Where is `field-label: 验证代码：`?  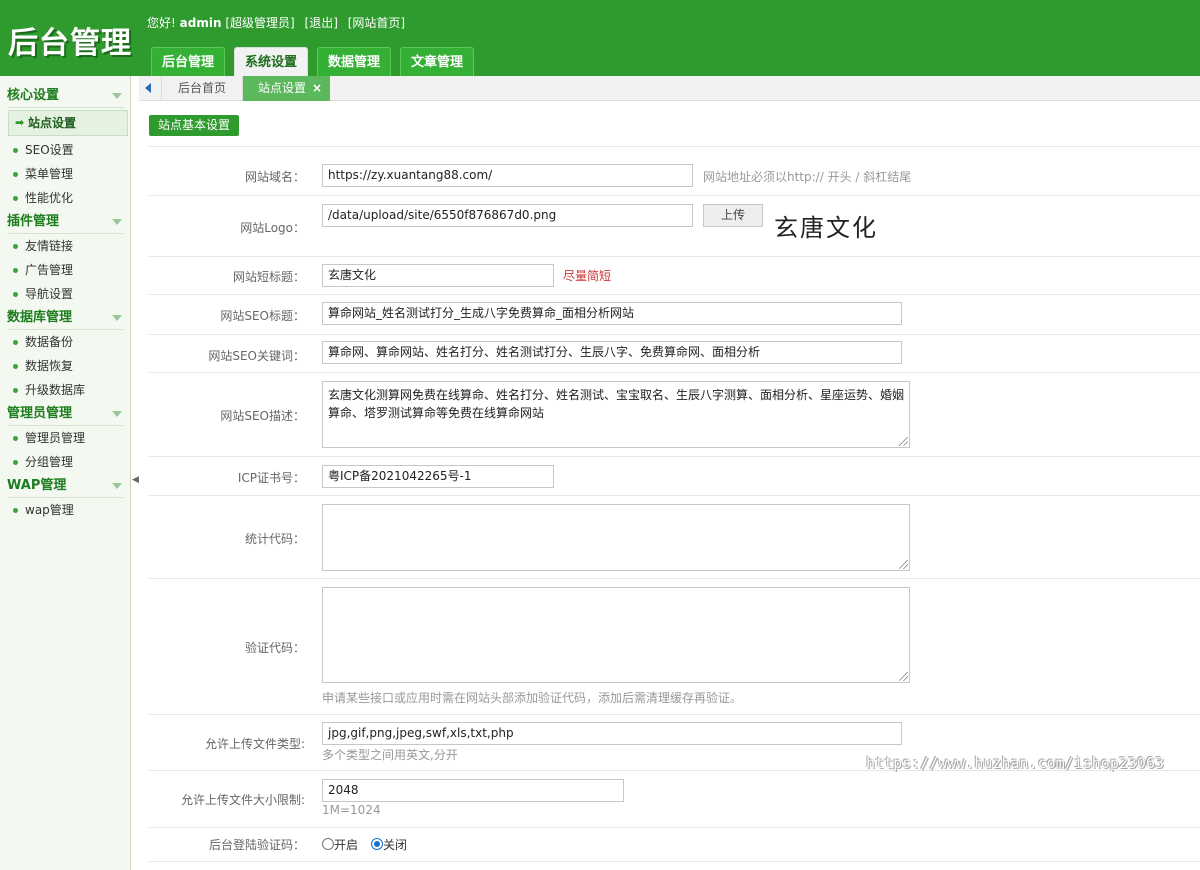
field-label: 验证代码： is located at coordinates (274, 648).